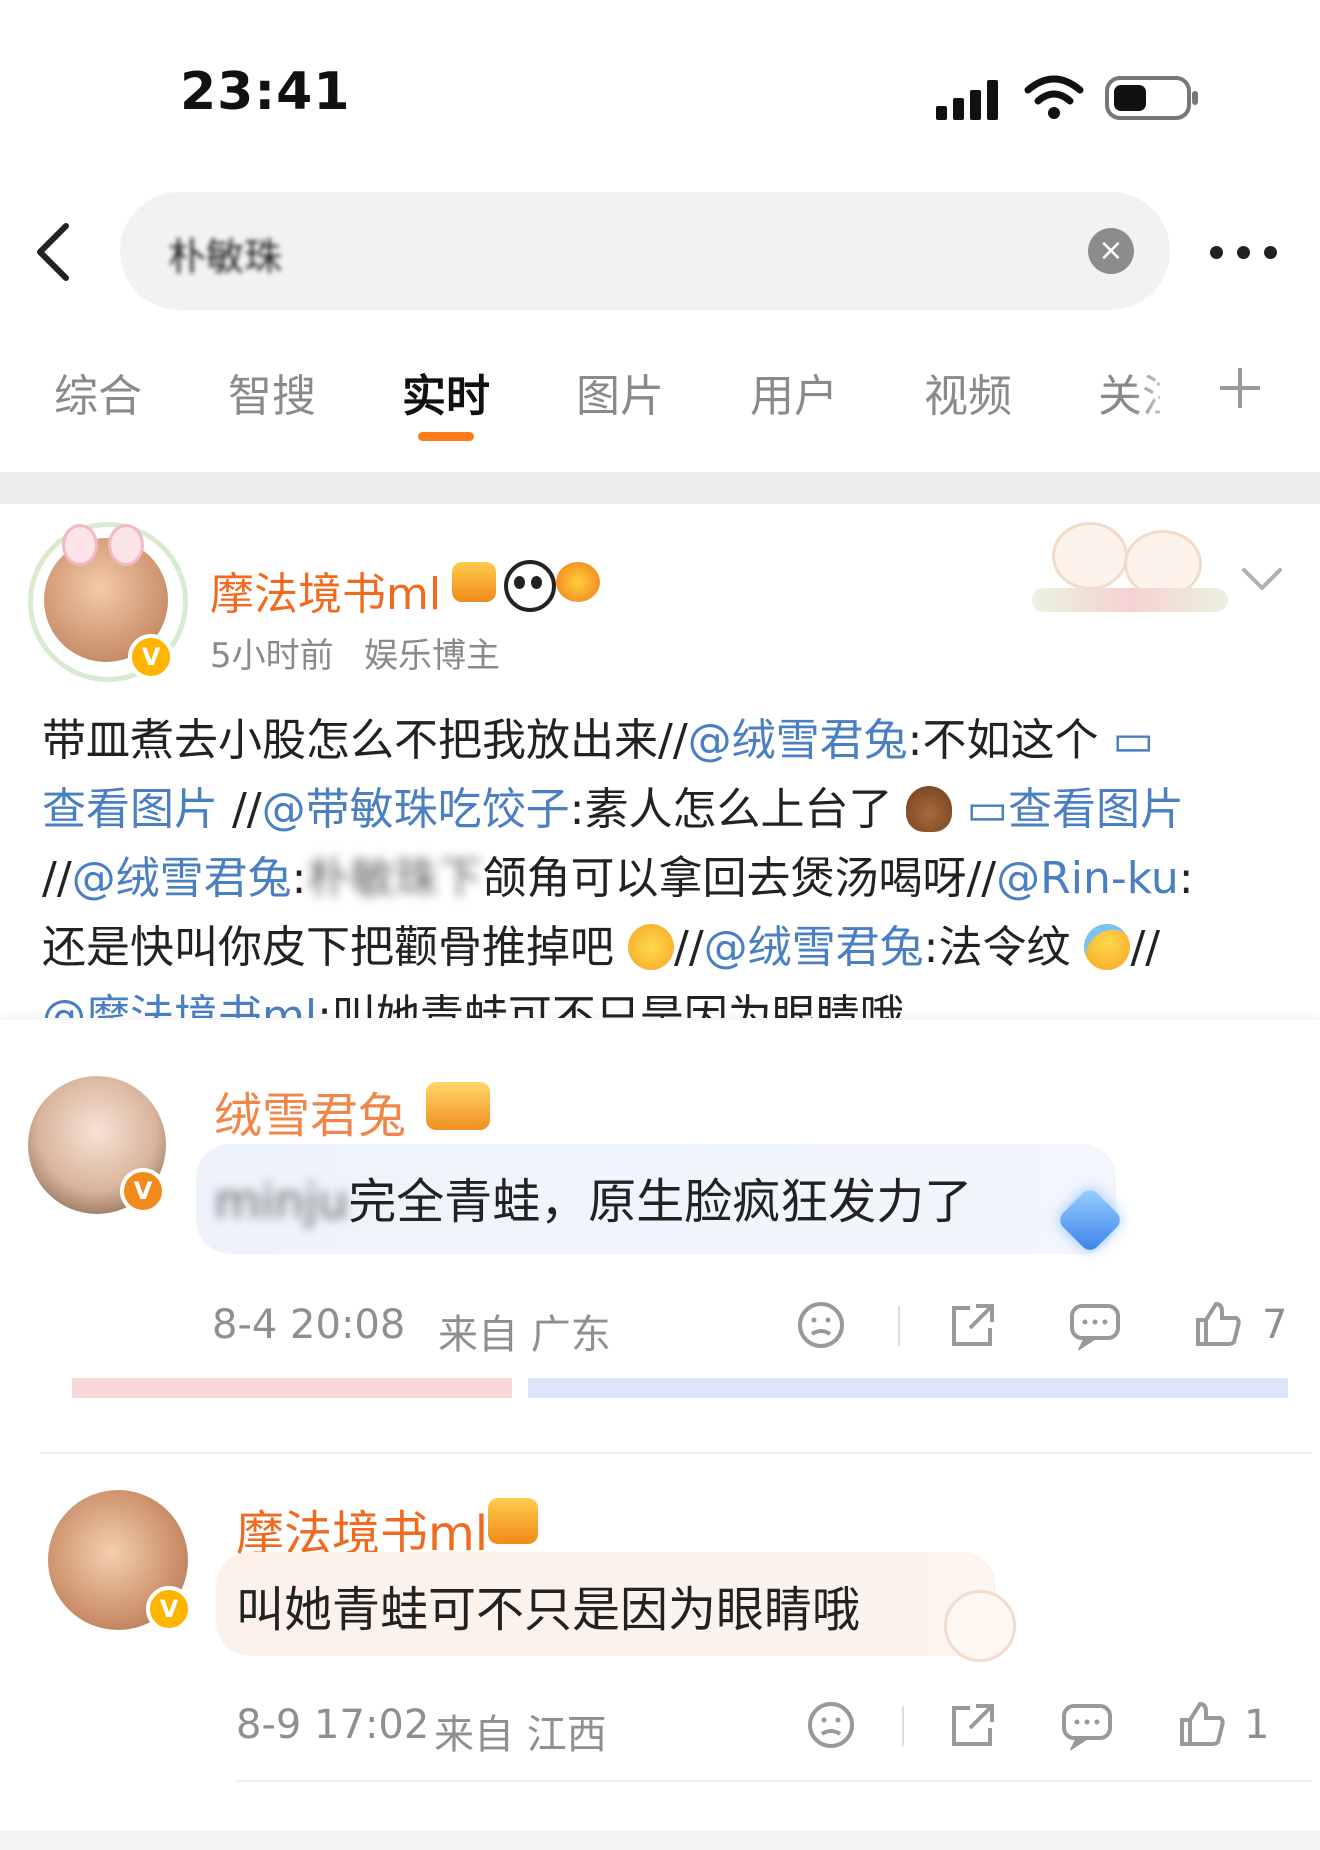 This screenshot has width=1320, height=1850. Describe the element at coordinates (416, 809) in the screenshot. I see `mention-link: @带敏珠吃饺子` at that location.